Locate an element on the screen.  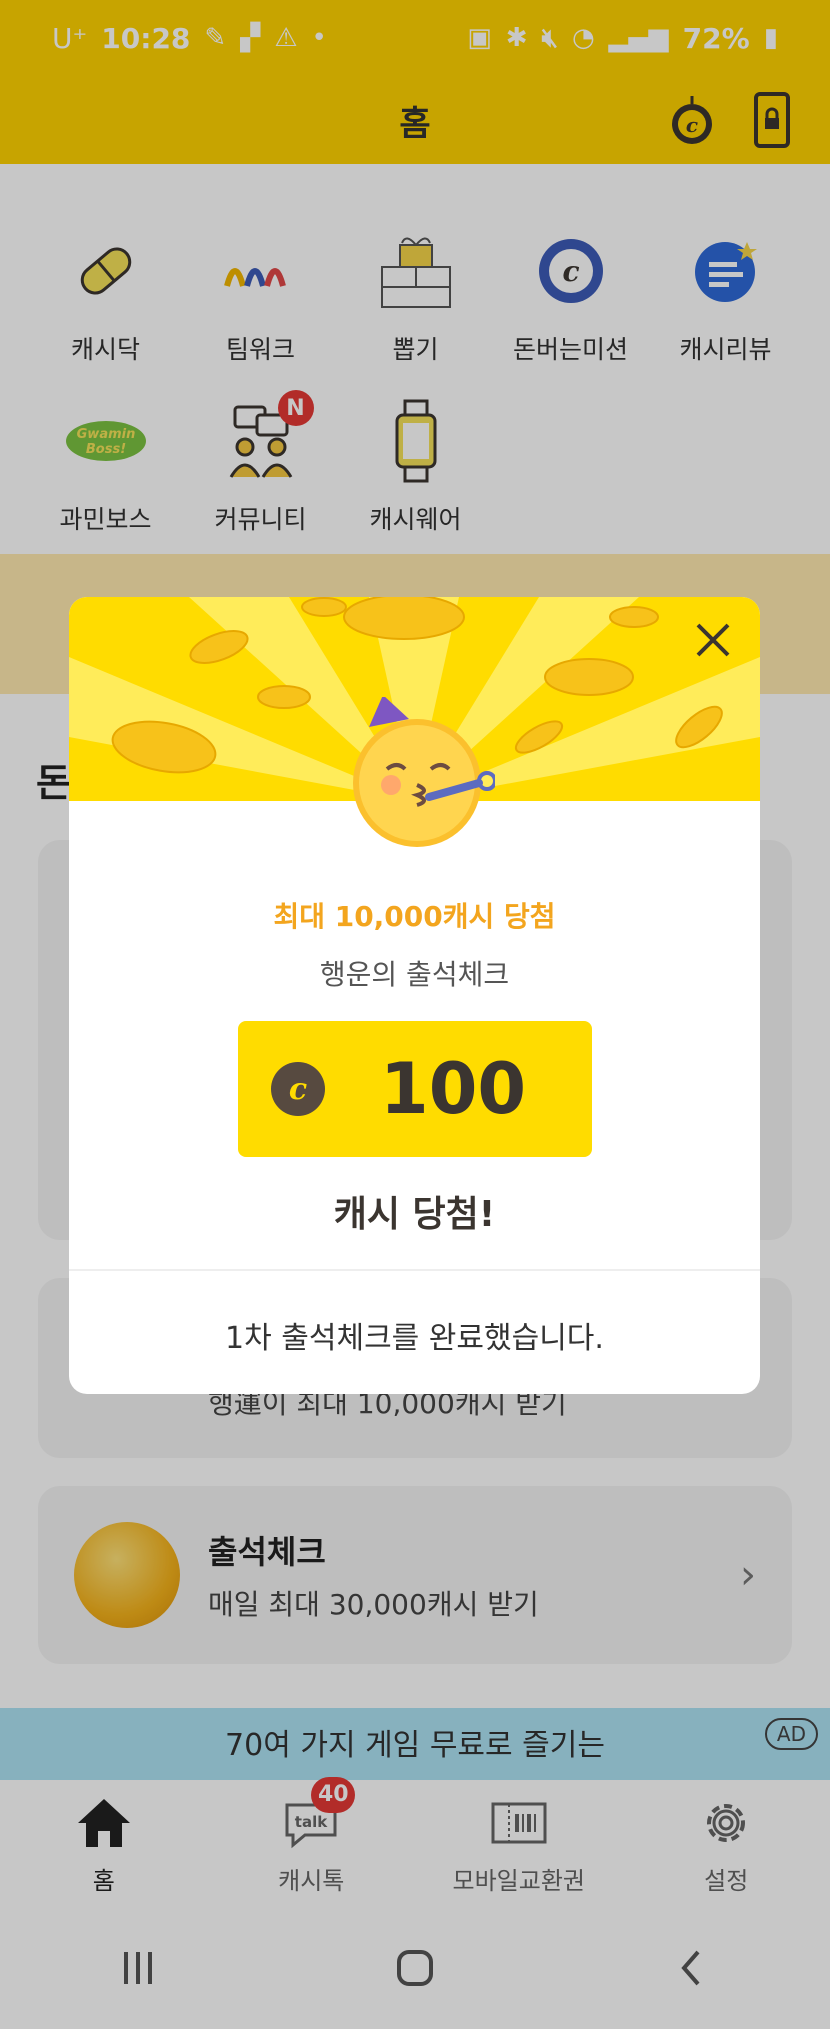
divider is located at coordinates (414, 1270).